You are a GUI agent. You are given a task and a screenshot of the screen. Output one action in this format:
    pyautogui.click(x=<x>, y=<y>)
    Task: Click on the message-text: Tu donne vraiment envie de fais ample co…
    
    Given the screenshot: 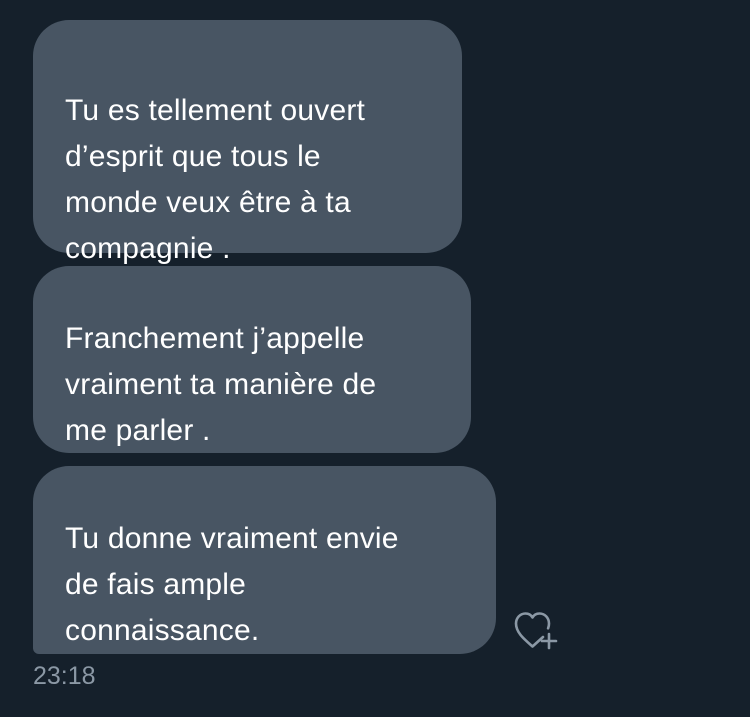 What is the action you would take?
    pyautogui.click(x=232, y=584)
    